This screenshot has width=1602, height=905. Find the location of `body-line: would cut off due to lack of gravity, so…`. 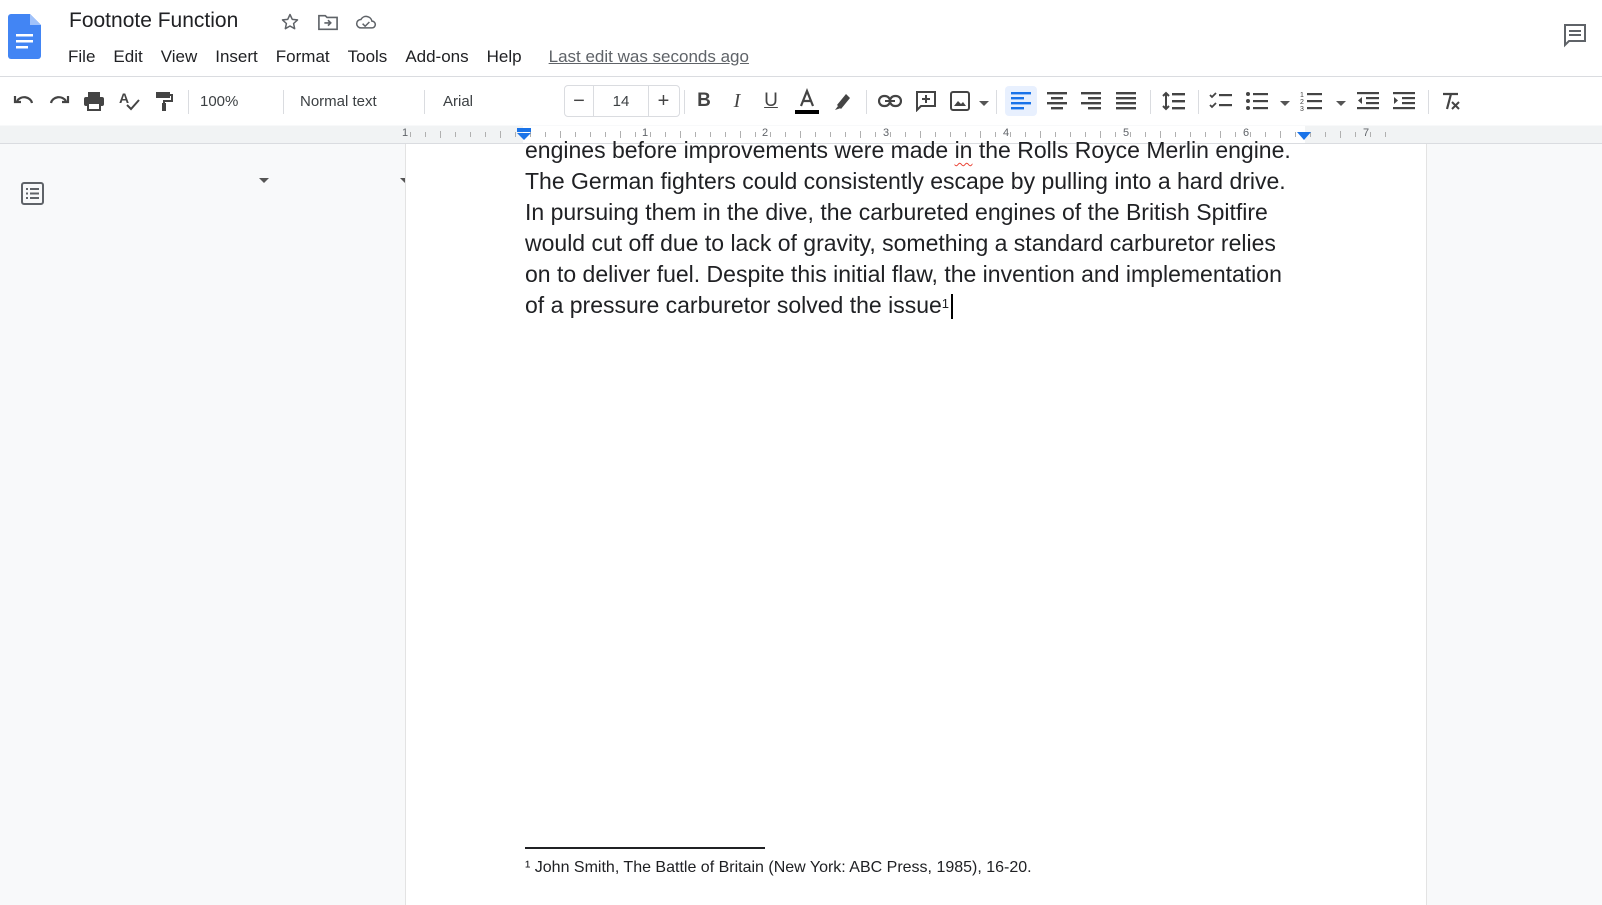

body-line: would cut off due to lack of gravity, so… is located at coordinates (900, 243).